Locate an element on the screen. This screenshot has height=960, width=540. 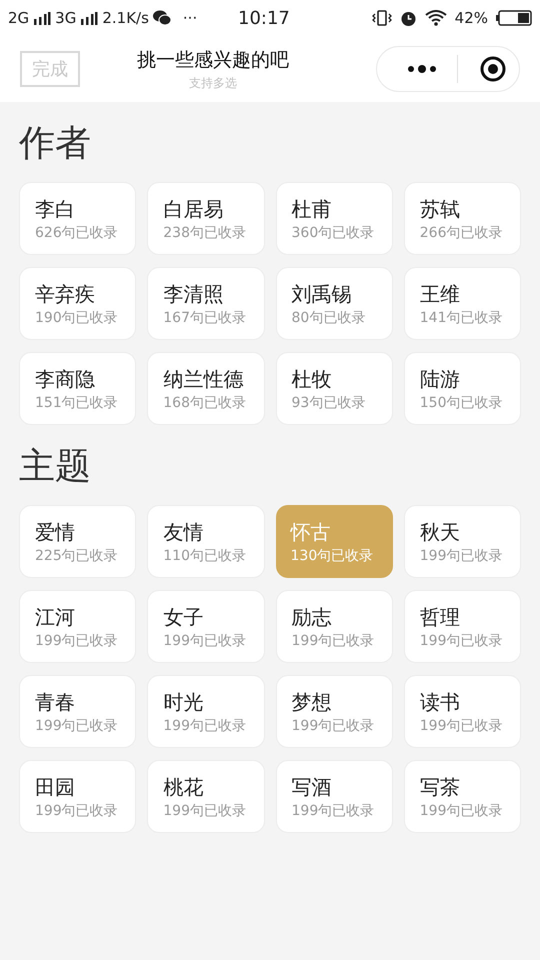
card-name: 秋天 is located at coordinates (440, 532).